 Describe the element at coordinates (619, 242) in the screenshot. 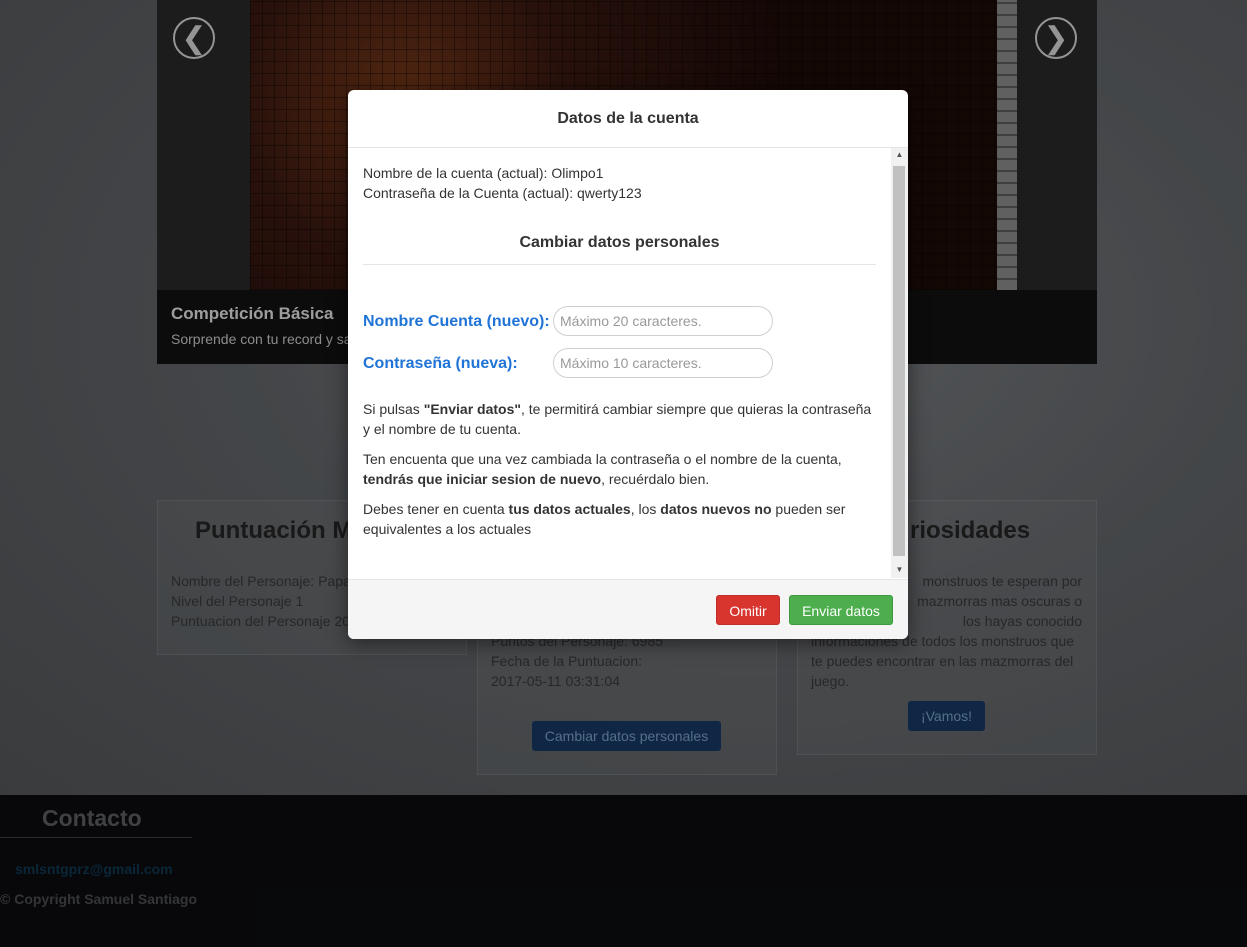

I see `change-data-heading: Cambiar datos personales` at that location.